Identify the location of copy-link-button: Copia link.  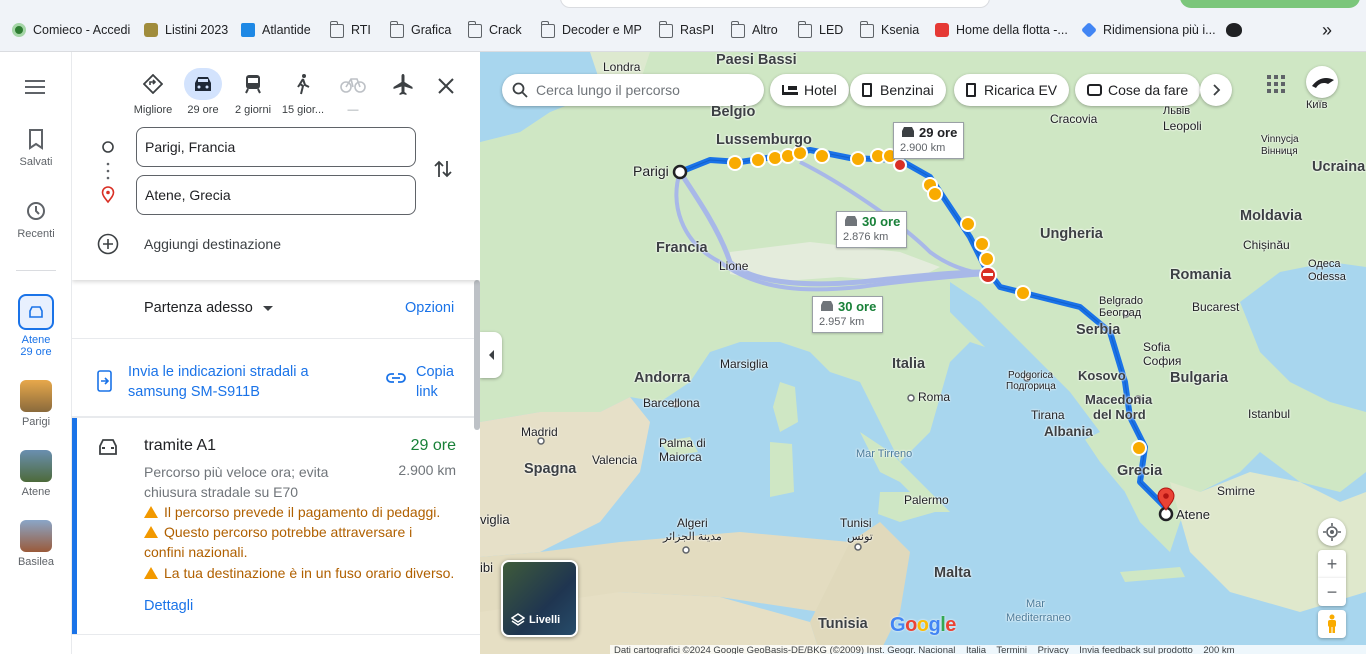
(438, 382).